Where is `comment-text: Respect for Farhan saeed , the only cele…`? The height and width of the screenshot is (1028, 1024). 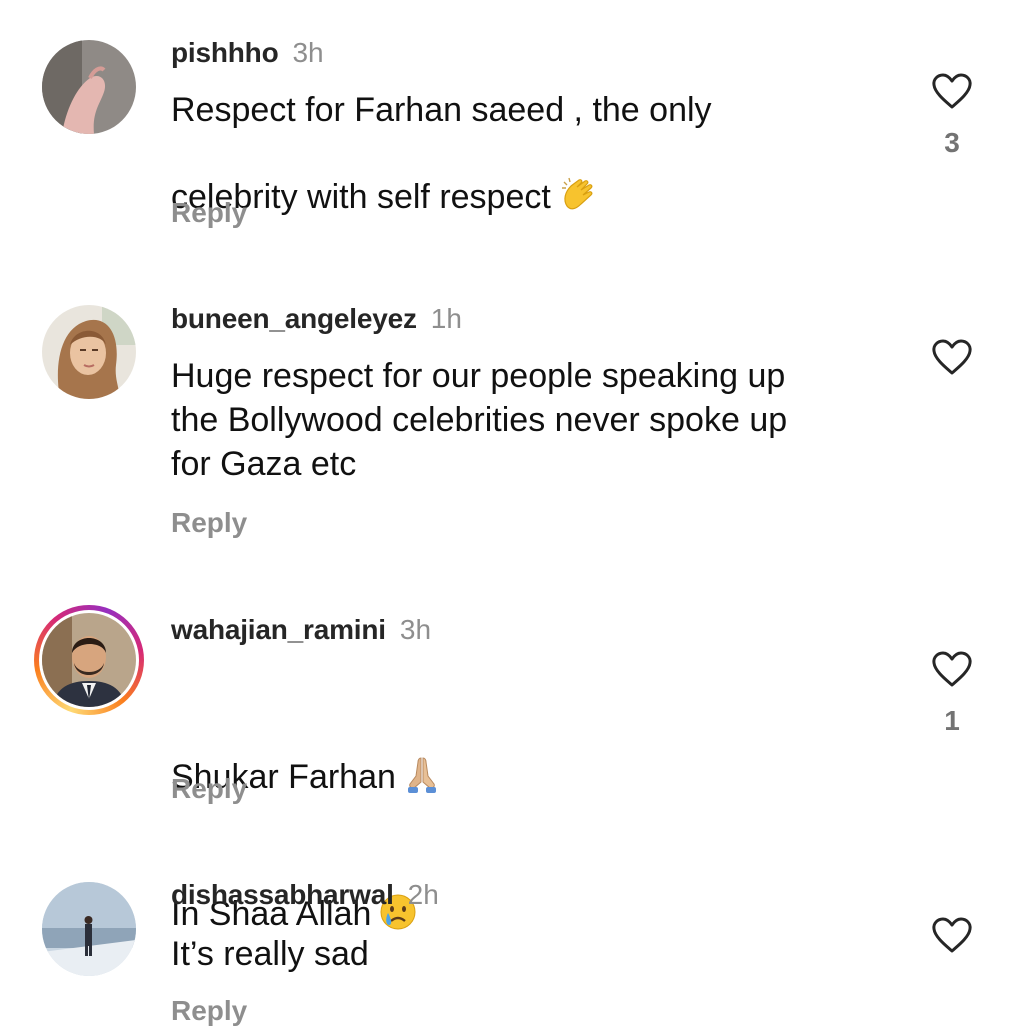
comment-text: Respect for Farhan saeed , the only cele… is located at coordinates (531, 156).